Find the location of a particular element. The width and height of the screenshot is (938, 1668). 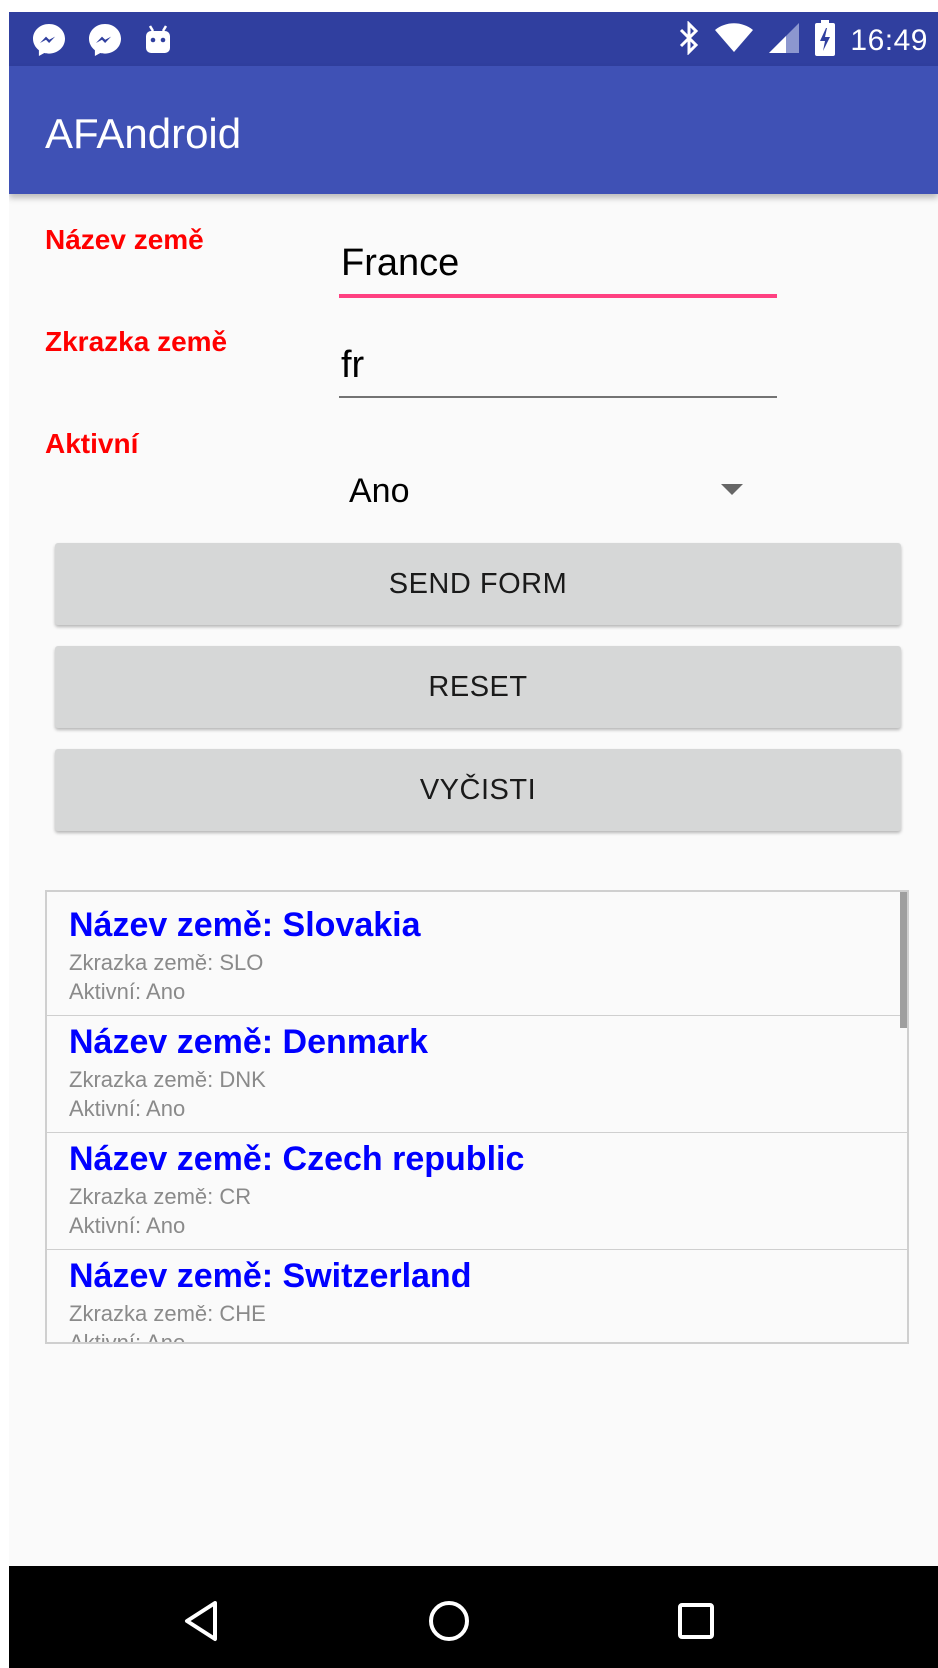

battery-charging-icon is located at coordinates (825, 40).